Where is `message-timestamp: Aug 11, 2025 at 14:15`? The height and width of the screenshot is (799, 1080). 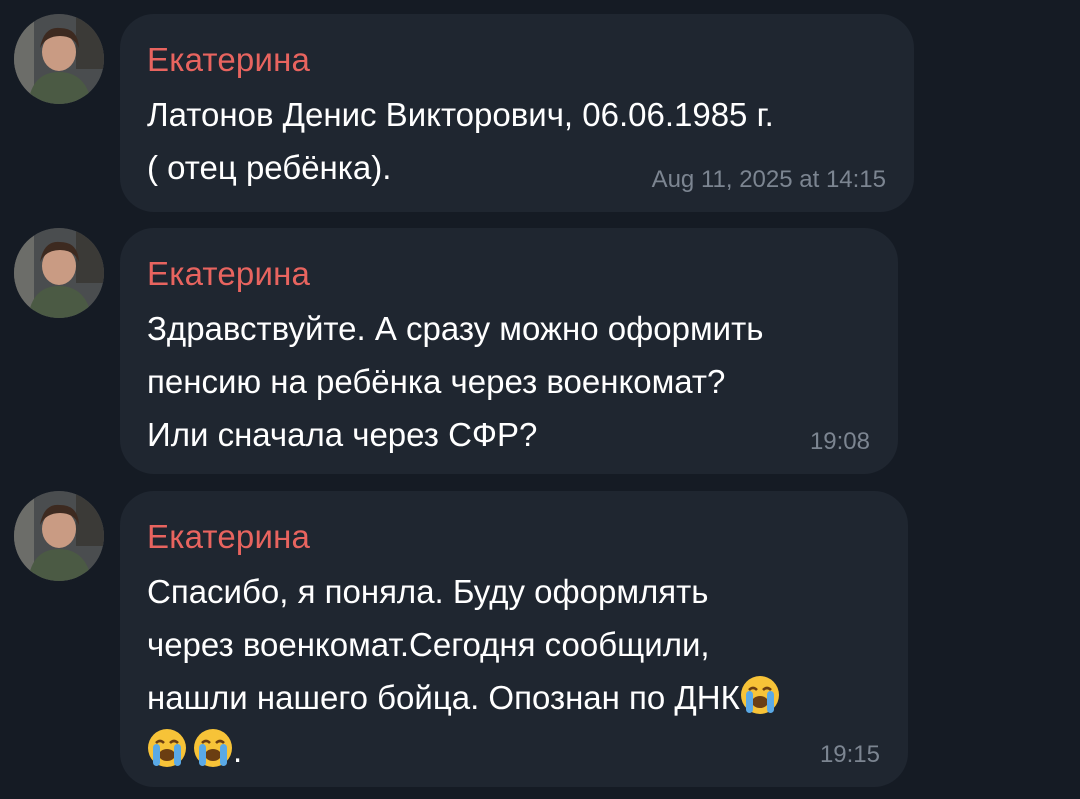 message-timestamp: Aug 11, 2025 at 14:15 is located at coordinates (768, 179).